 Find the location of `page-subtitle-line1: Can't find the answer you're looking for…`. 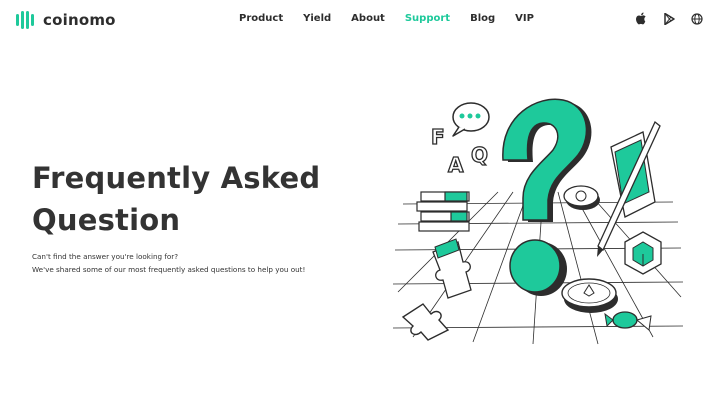

page-subtitle-line1: Can't find the answer you're looking for… is located at coordinates (105, 256).